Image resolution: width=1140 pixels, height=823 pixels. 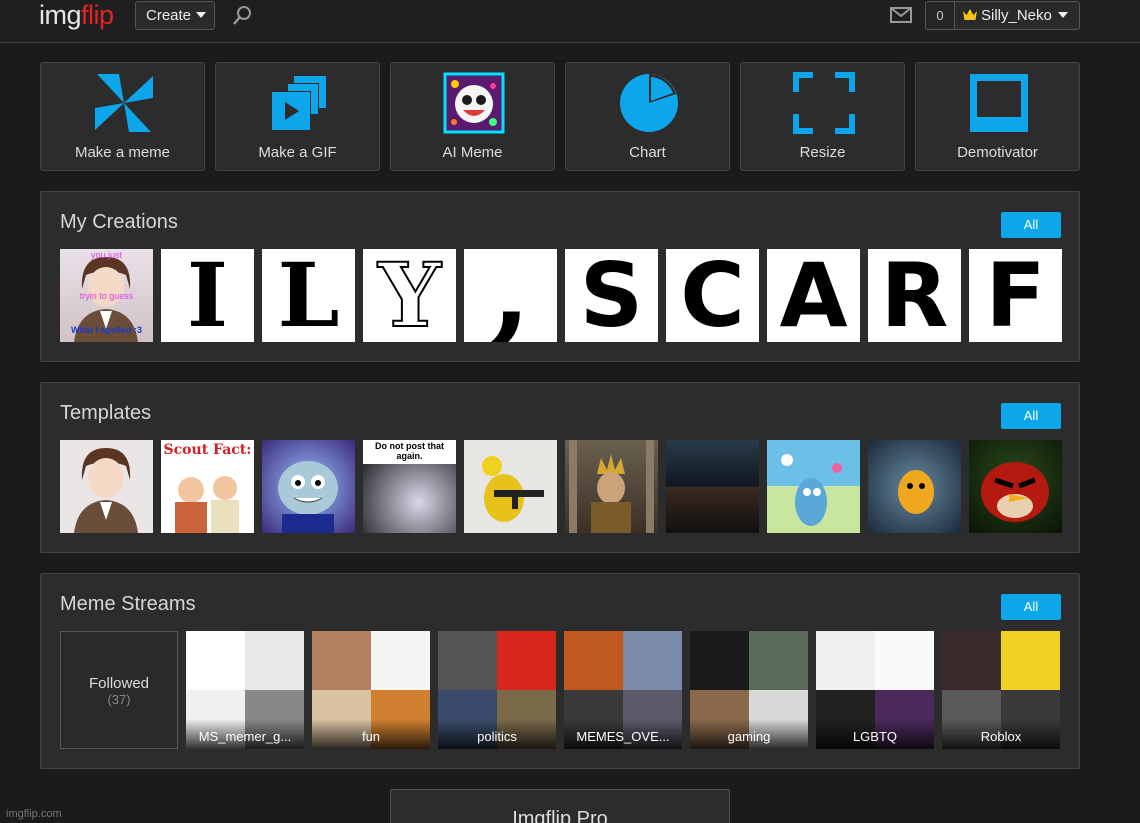 I want to click on template-thumbnail: Scout Fact:, so click(x=207, y=486).